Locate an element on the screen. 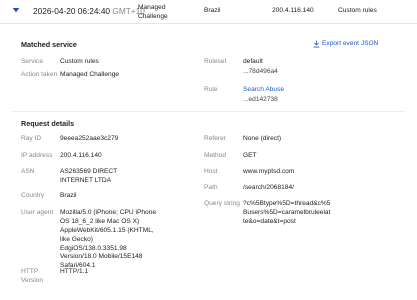 The height and width of the screenshot is (300, 417). ruleset-id: ...78d496a4 is located at coordinates (260, 71).